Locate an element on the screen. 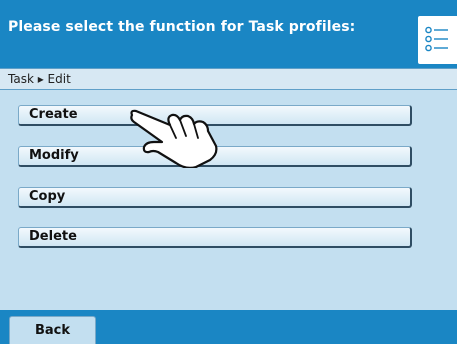 The height and width of the screenshot is (344, 457). menu-button is located at coordinates (437, 40).